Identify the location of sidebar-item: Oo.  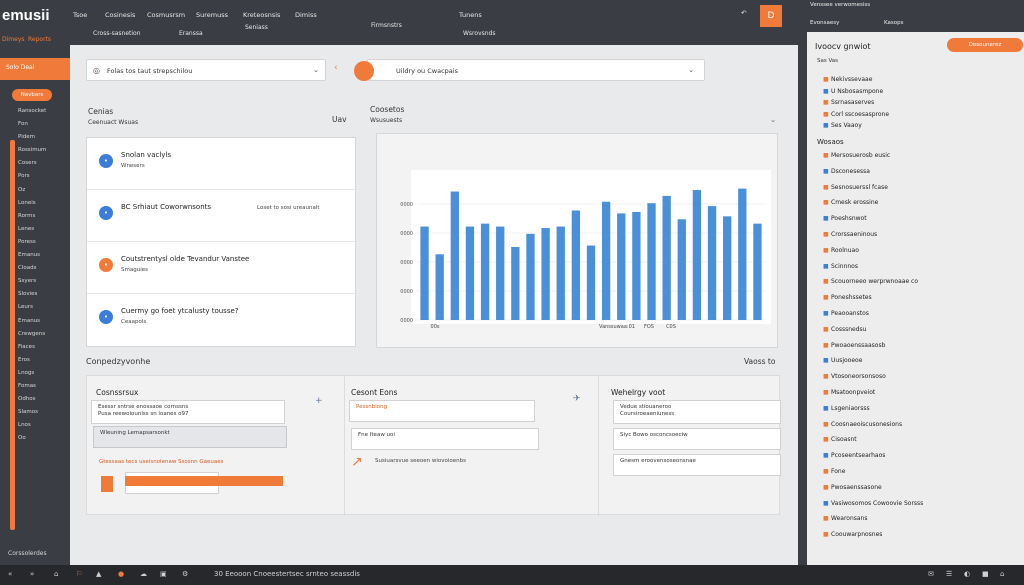
(44, 441).